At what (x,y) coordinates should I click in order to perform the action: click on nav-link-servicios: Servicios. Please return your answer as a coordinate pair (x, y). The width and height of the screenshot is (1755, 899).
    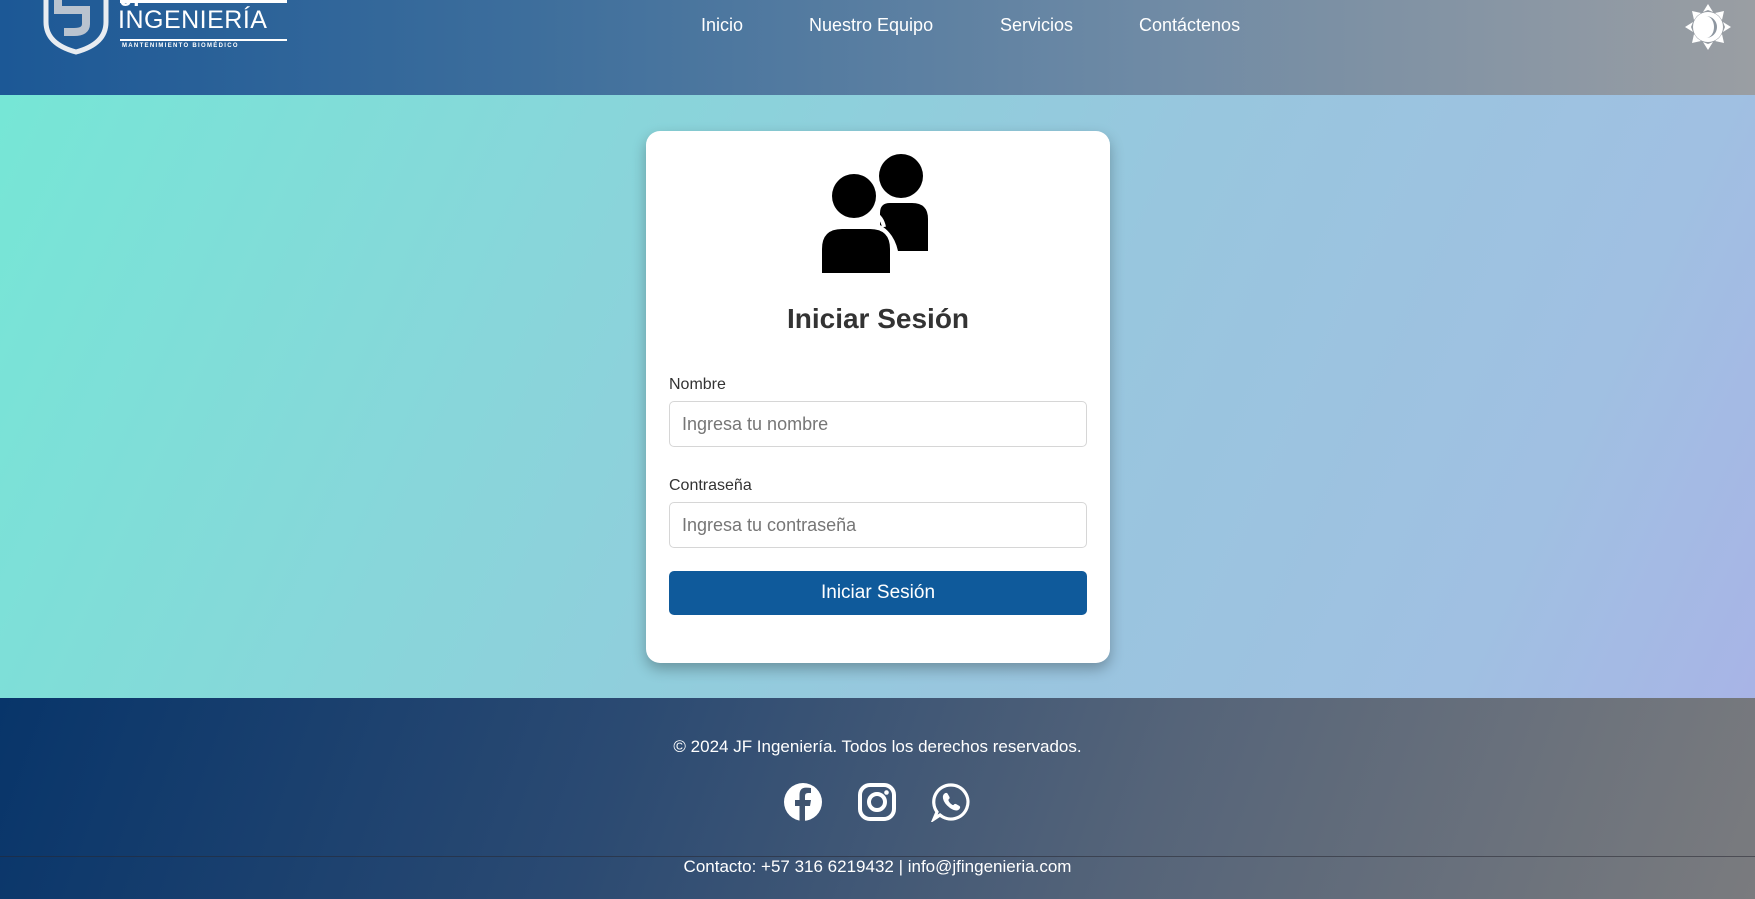
    Looking at the image, I should click on (1036, 25).